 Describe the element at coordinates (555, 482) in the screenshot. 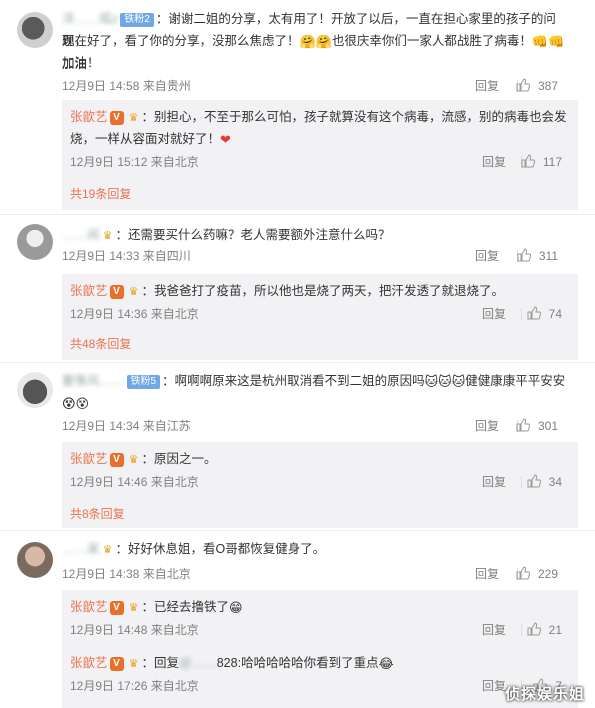

I see `like-count: 34` at that location.